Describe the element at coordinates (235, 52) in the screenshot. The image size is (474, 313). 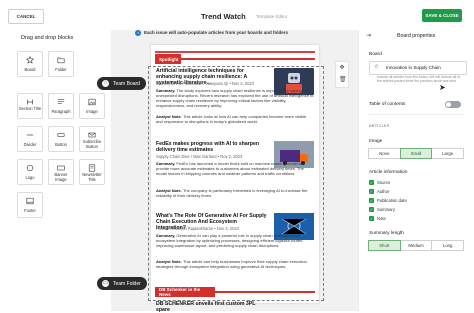
I see `top-divider` at that location.